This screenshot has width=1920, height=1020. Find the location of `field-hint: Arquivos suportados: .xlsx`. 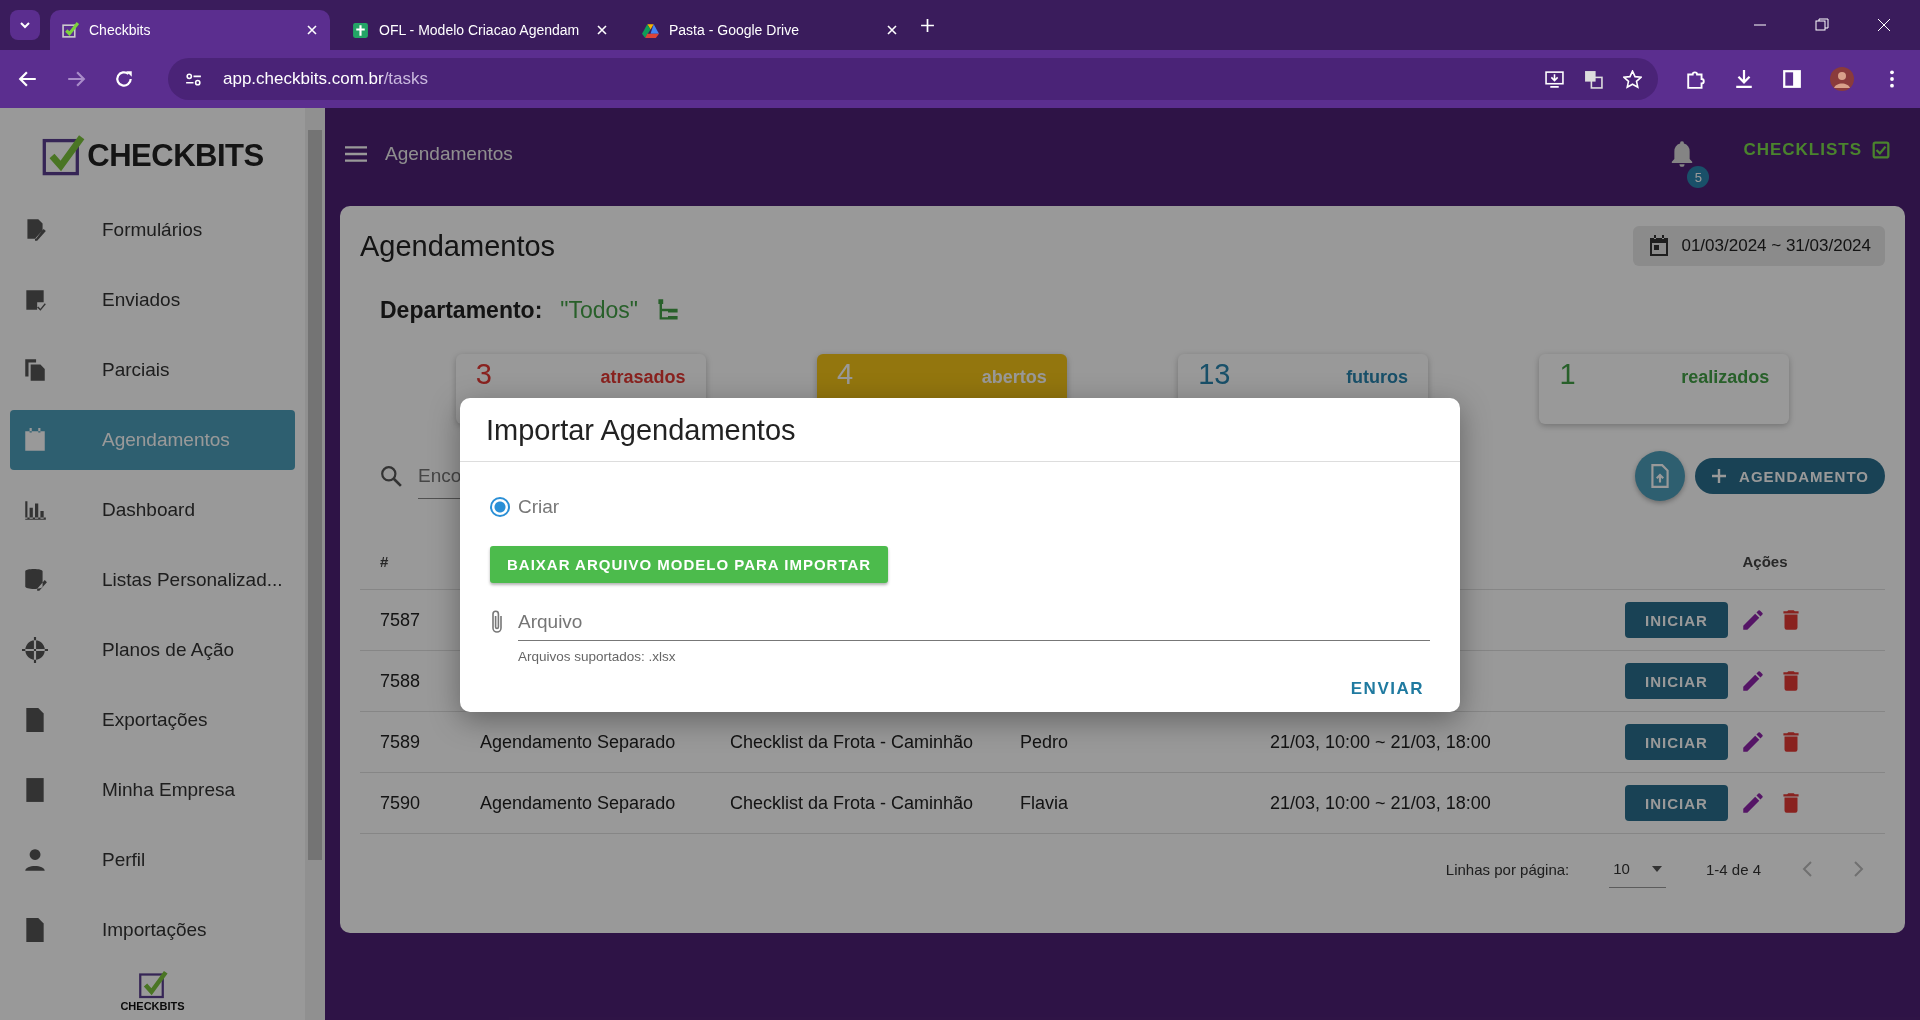

field-hint: Arquivos suportados: .xlsx is located at coordinates (597, 656).